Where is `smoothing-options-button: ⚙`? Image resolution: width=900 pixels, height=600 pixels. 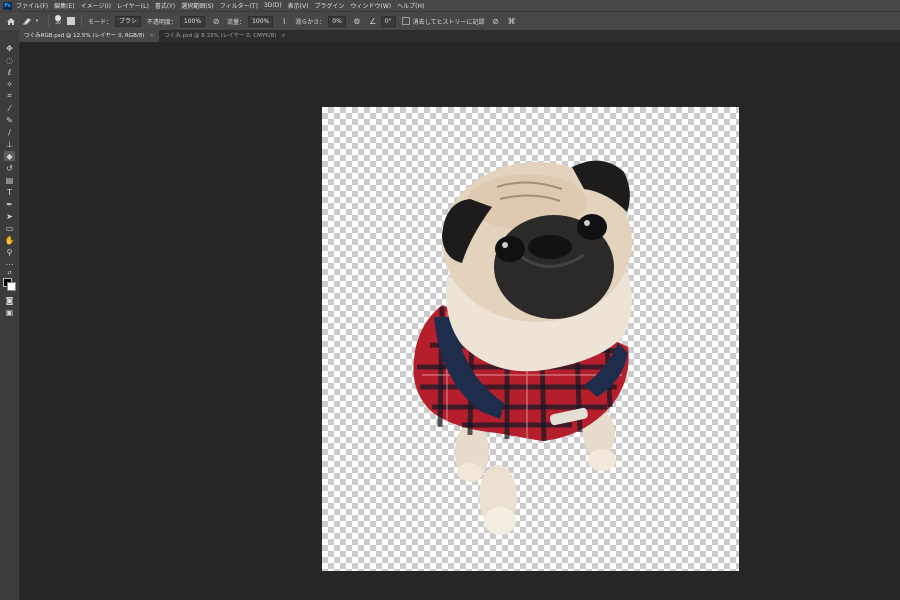 smoothing-options-button: ⚙ is located at coordinates (357, 21).